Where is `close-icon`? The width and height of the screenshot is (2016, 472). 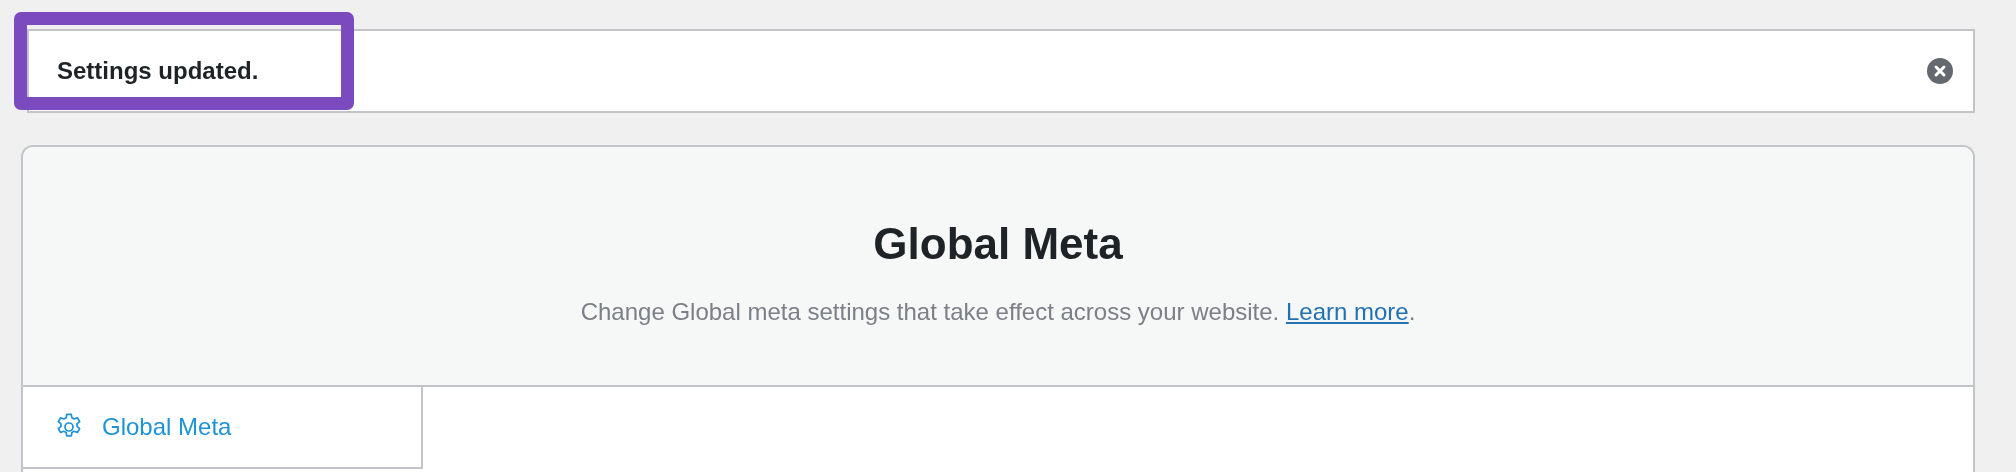 close-icon is located at coordinates (1940, 71).